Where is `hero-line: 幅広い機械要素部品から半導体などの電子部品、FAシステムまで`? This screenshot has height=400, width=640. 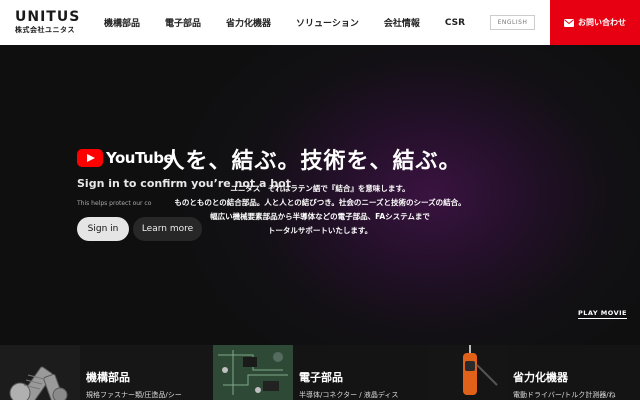
hero-line: 幅広い機械要素部品から半導体などの電子部品、FAシステムまで is located at coordinates (320, 216).